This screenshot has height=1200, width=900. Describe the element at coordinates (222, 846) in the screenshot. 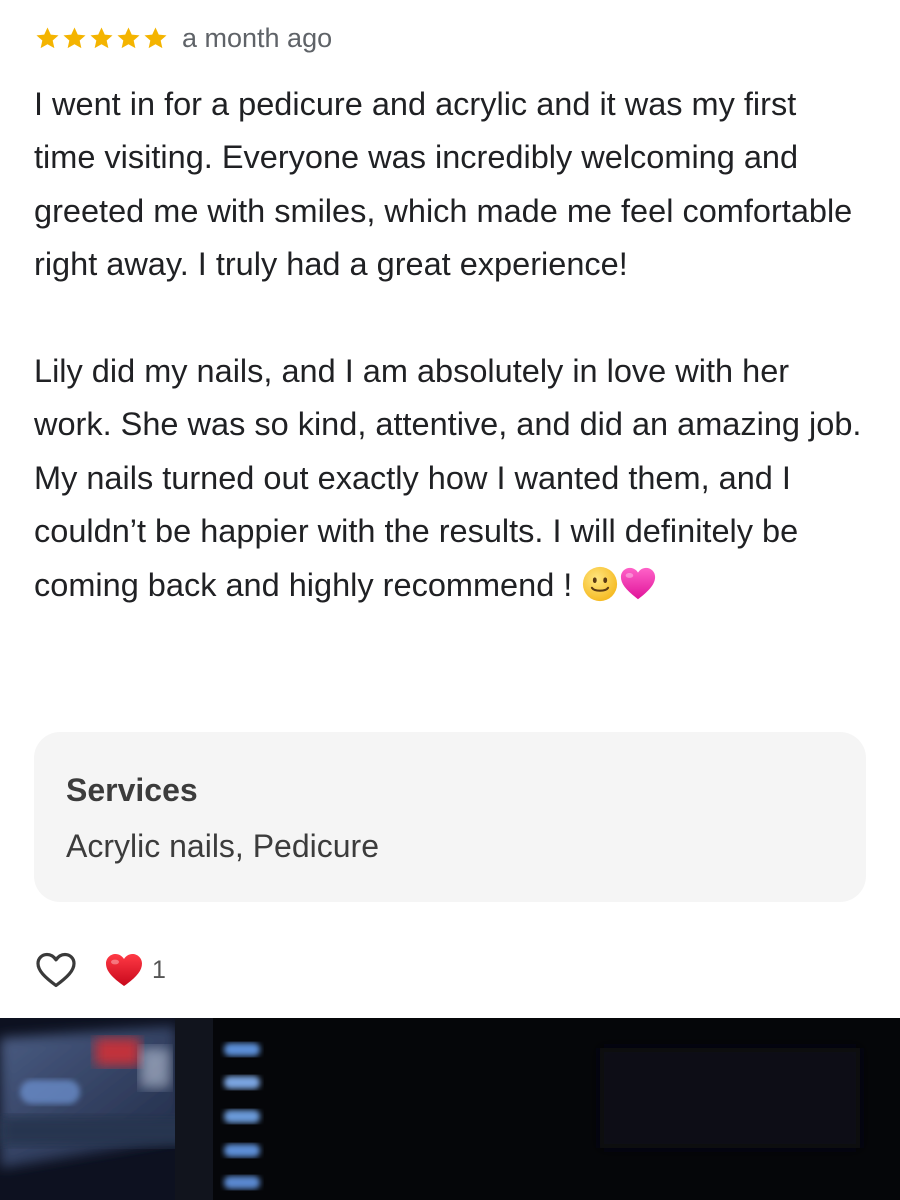

I see `services-value: Acrylic nails, Pedicure` at that location.